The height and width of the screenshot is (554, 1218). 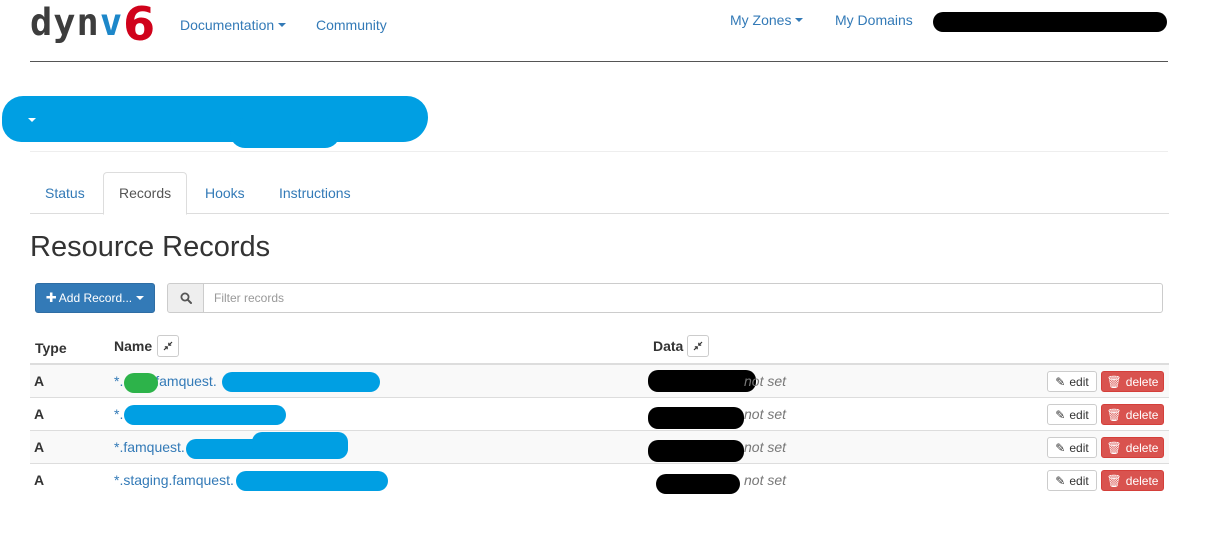 I want to click on nav-my-zones-label: My Zones, so click(x=761, y=20).